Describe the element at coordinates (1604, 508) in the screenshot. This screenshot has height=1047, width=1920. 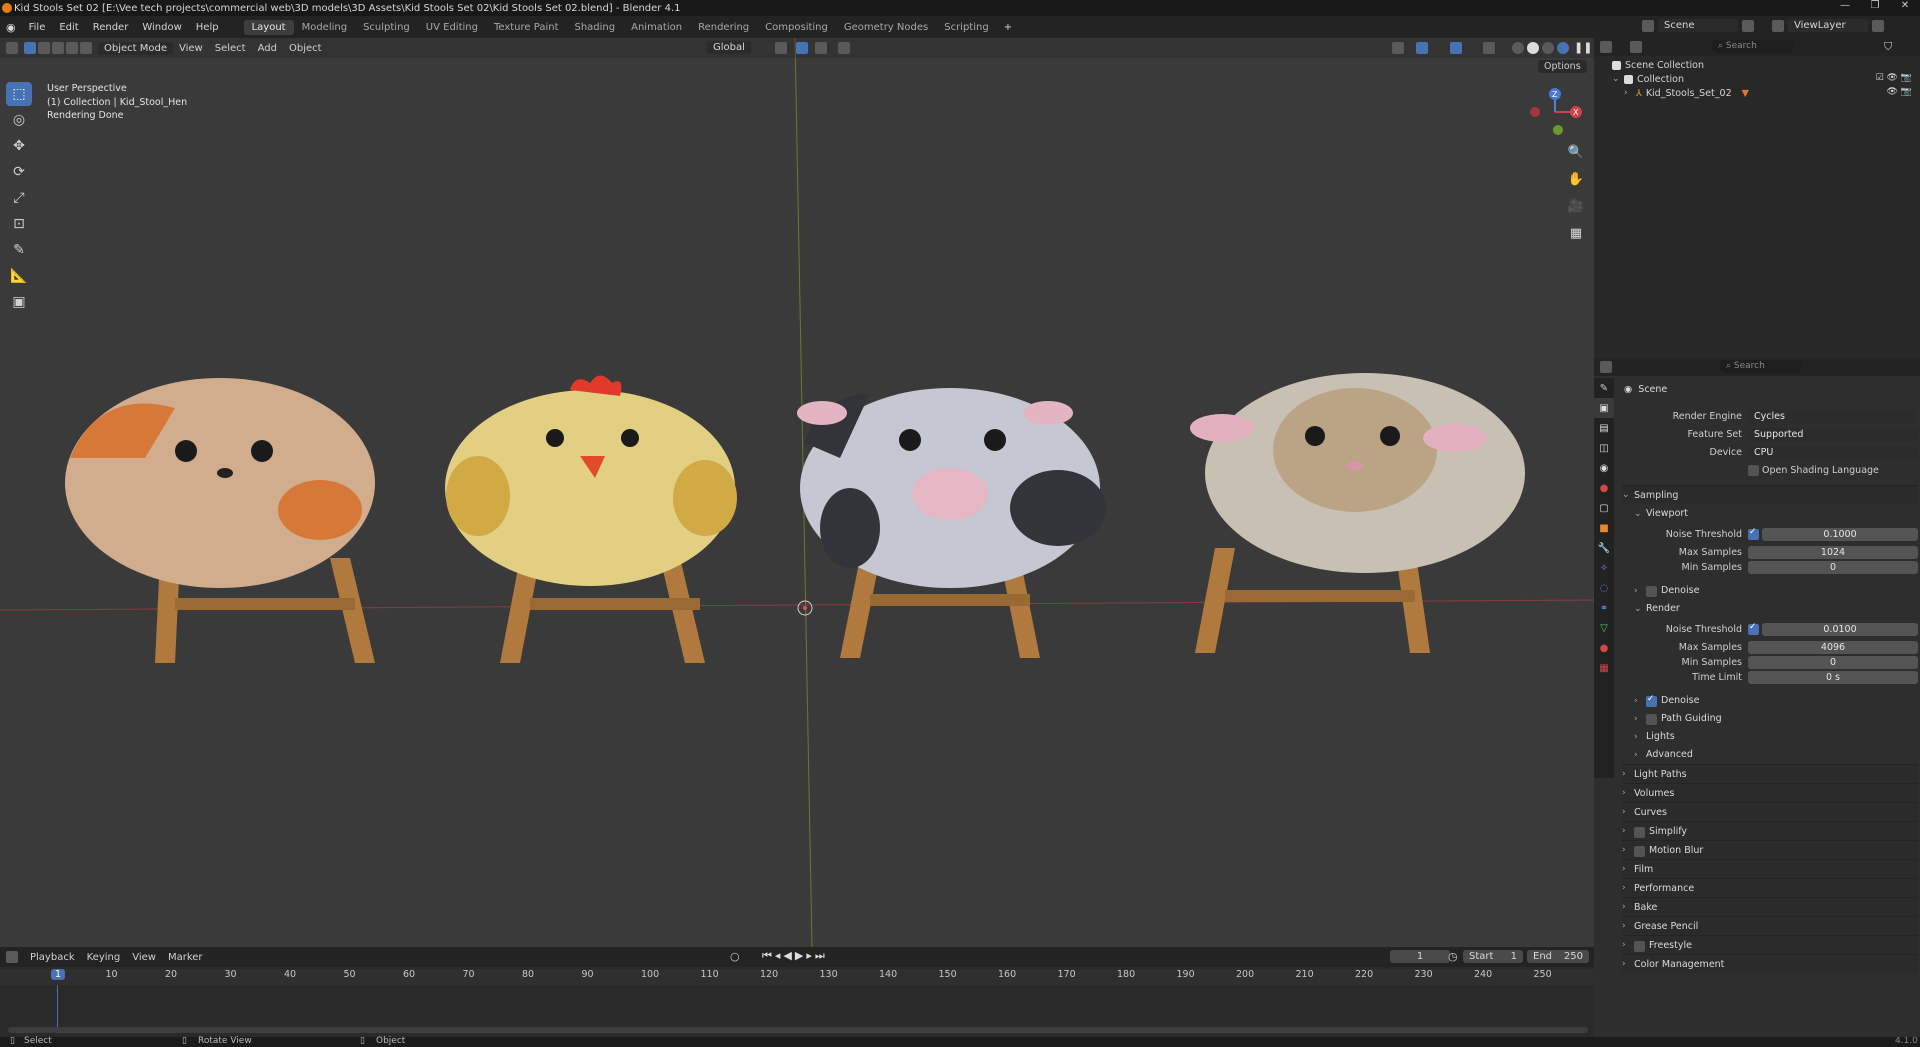
I see `collection-tab-icon: ▢` at that location.